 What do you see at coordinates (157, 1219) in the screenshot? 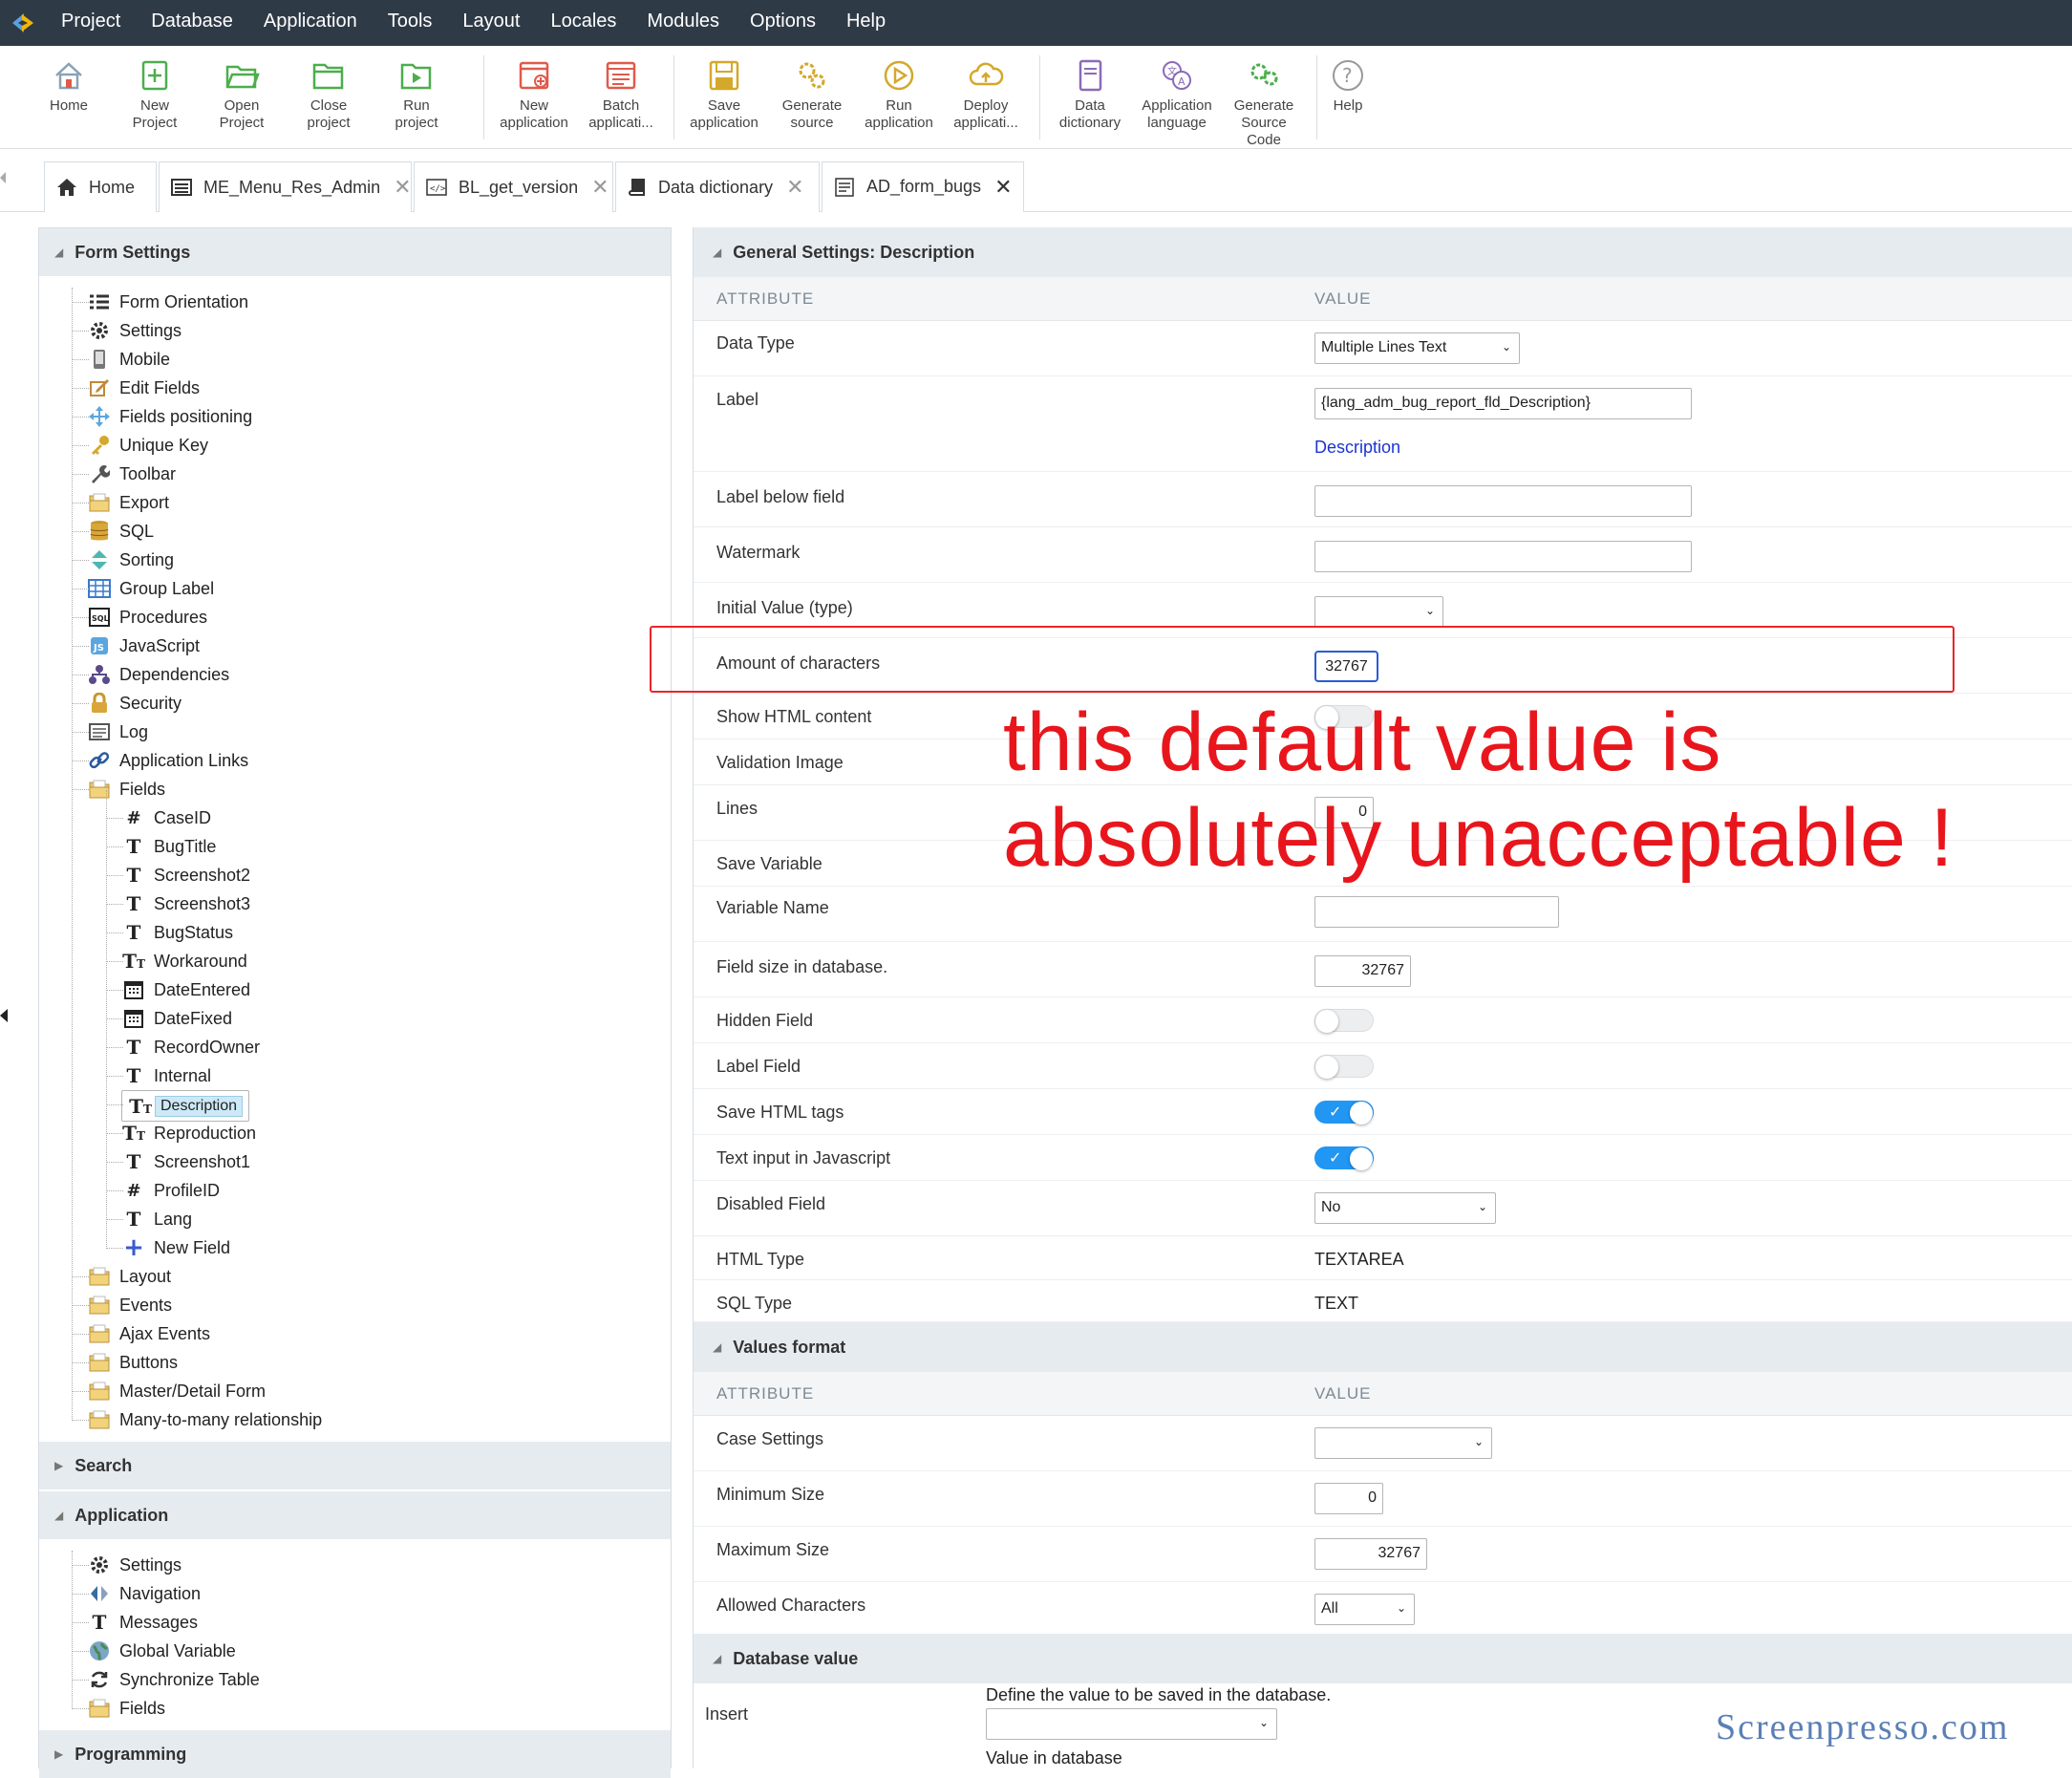
I see `tree-item-lang: T Lang` at bounding box center [157, 1219].